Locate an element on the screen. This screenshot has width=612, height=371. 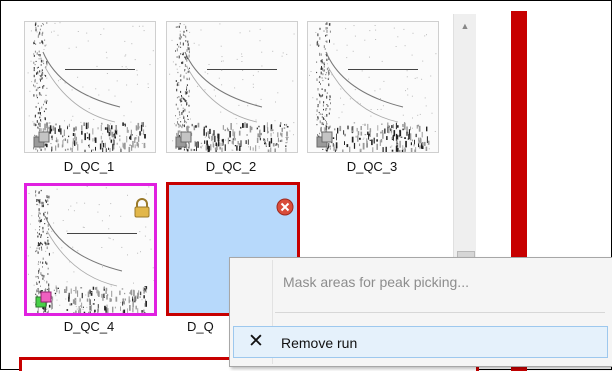
run-label-1: D_QC_1 is located at coordinates (89, 166).